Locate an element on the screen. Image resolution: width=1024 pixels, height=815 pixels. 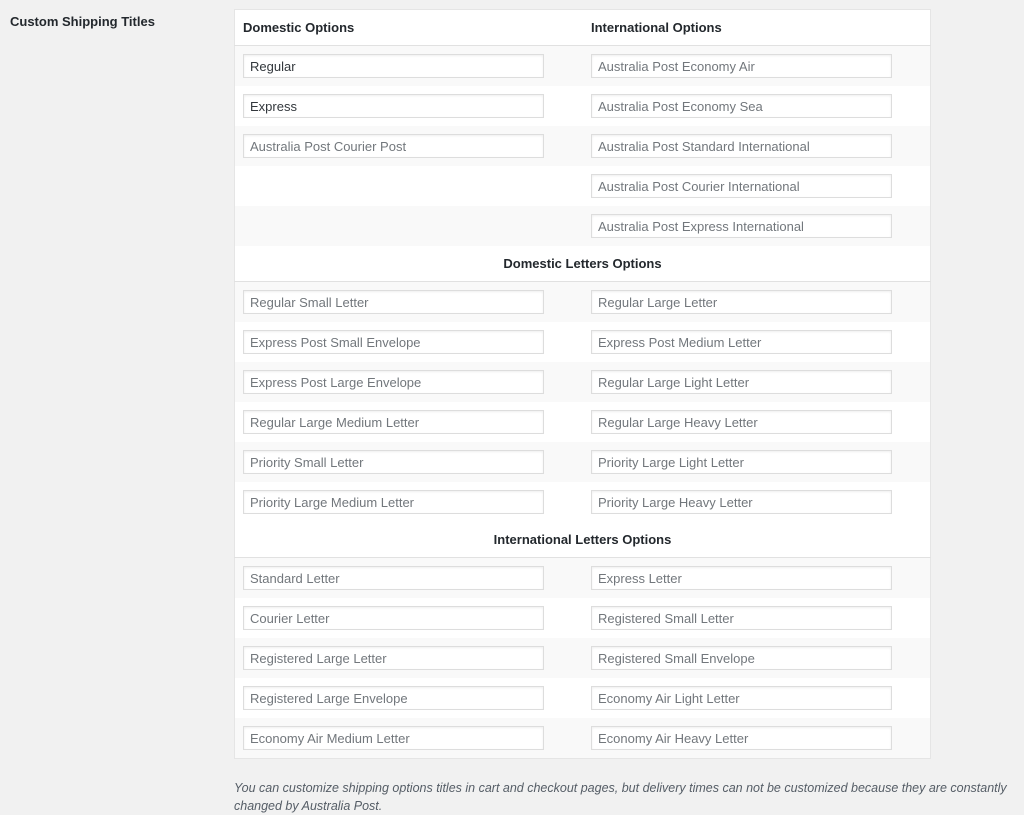
section-header-row: International Letters Options is located at coordinates (582, 540).